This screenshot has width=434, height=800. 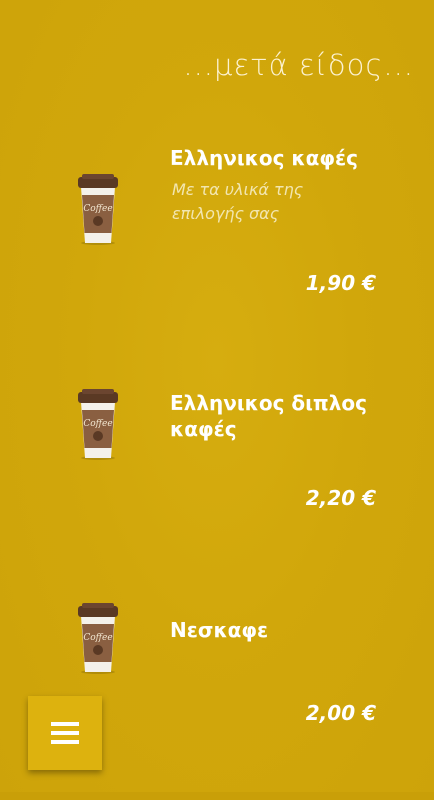 I want to click on item-name: Νεσκαφε, so click(x=219, y=630).